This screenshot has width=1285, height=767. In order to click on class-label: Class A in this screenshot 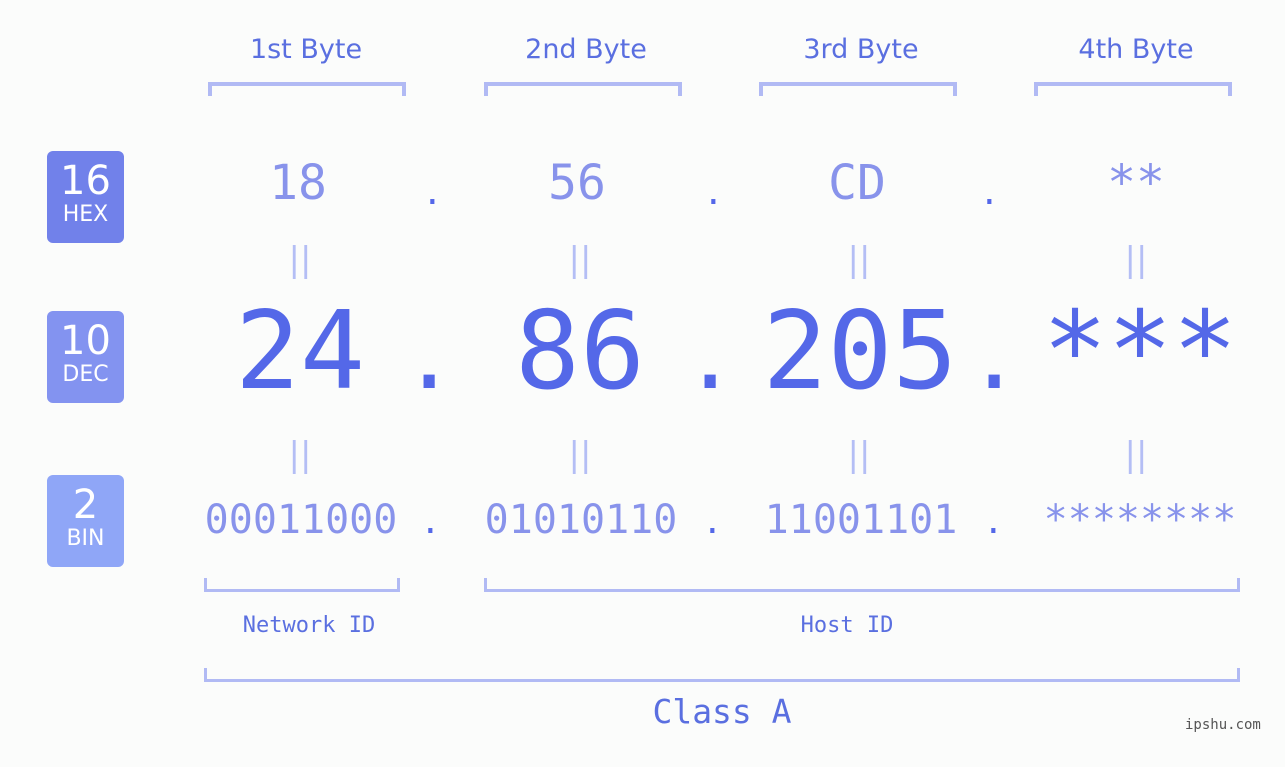, I will do `click(722, 711)`.